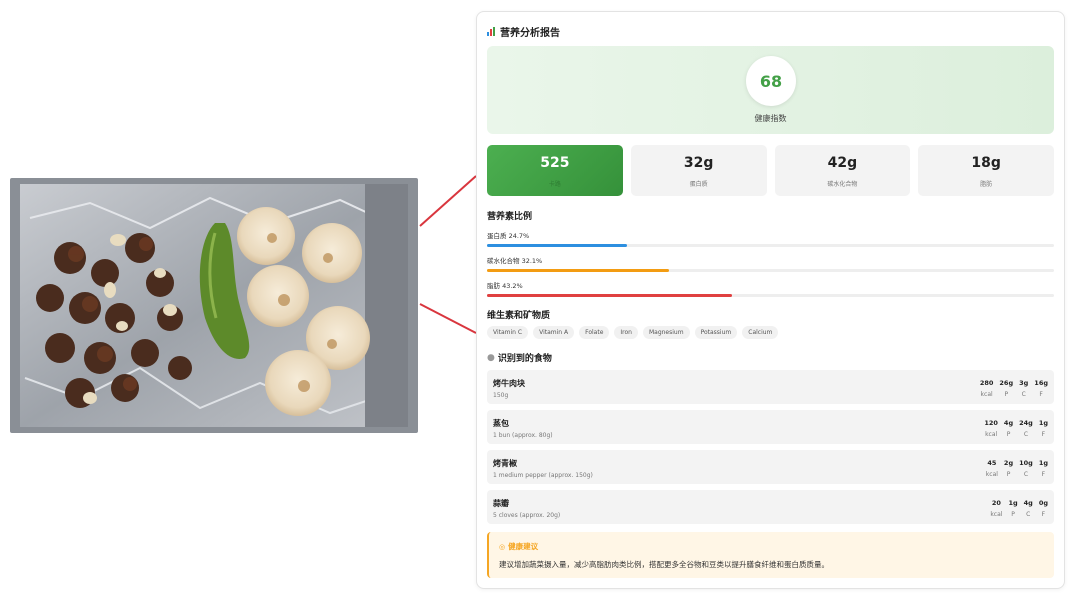 This screenshot has height=599, width=1080. Describe the element at coordinates (770, 263) in the screenshot. I see `ratio-carbs: 碳水化合物 32.1%` at that location.